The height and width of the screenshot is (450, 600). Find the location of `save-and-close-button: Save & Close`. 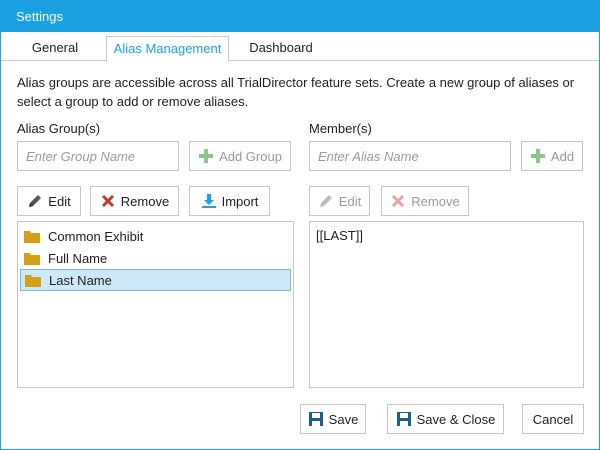

save-and-close-button: Save & Close is located at coordinates (445, 419).